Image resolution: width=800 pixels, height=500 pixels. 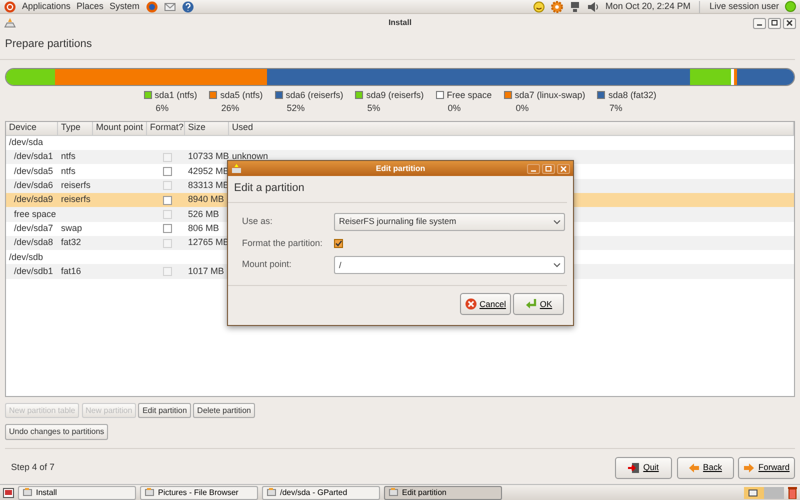 I want to click on help-icon, so click(x=188, y=6).